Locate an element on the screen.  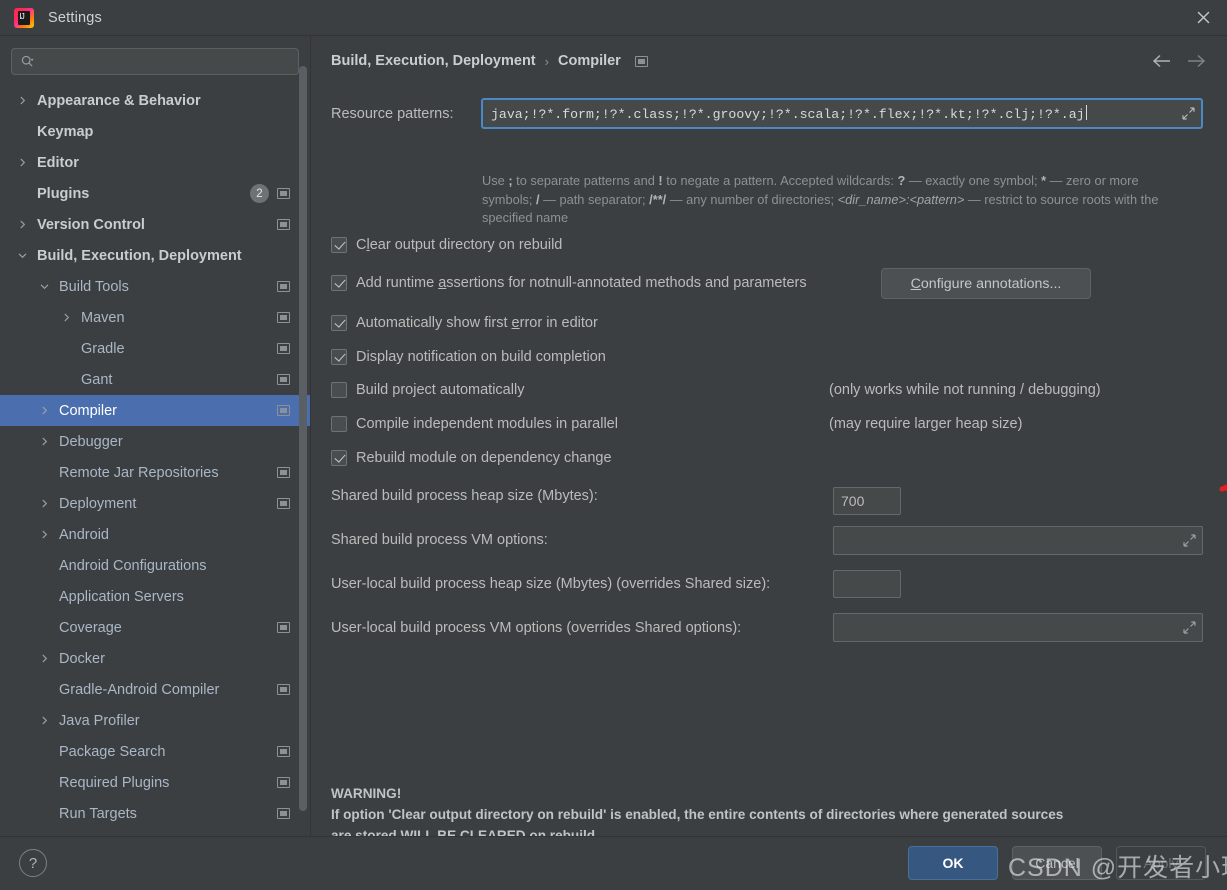
sidebar-item-gradle-android-compiler: Gradle-Android Compiler is located at coordinates (155, 689).